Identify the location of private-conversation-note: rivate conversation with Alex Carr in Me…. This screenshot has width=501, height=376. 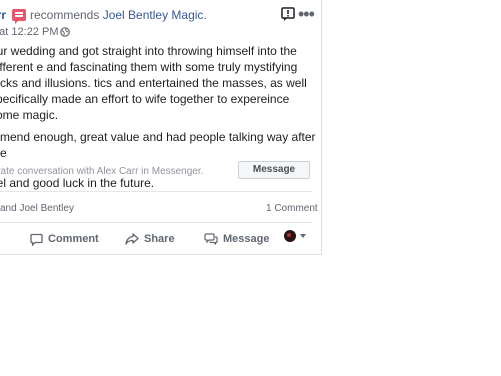
(102, 171).